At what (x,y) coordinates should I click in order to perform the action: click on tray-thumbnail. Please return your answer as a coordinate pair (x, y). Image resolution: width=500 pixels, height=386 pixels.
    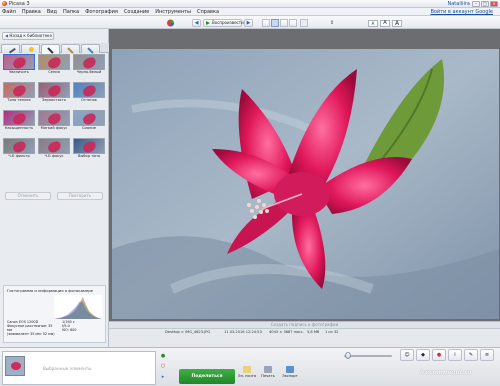
    Looking at the image, I should click on (15, 366).